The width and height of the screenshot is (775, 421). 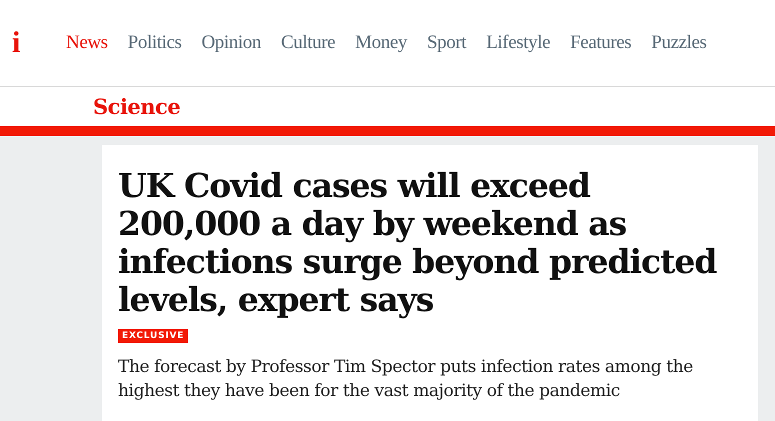 What do you see at coordinates (679, 43) in the screenshot?
I see `nav-link: Puzzles` at bounding box center [679, 43].